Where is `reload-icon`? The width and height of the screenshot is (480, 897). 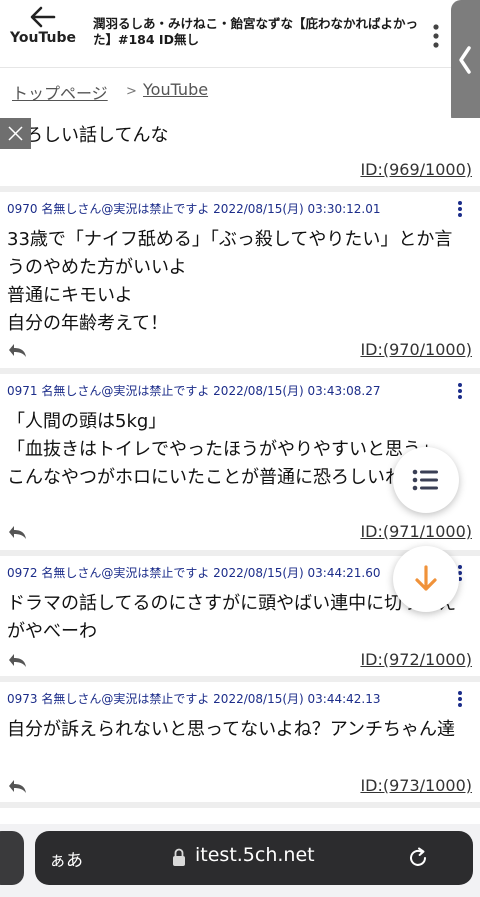
reload-icon is located at coordinates (418, 858).